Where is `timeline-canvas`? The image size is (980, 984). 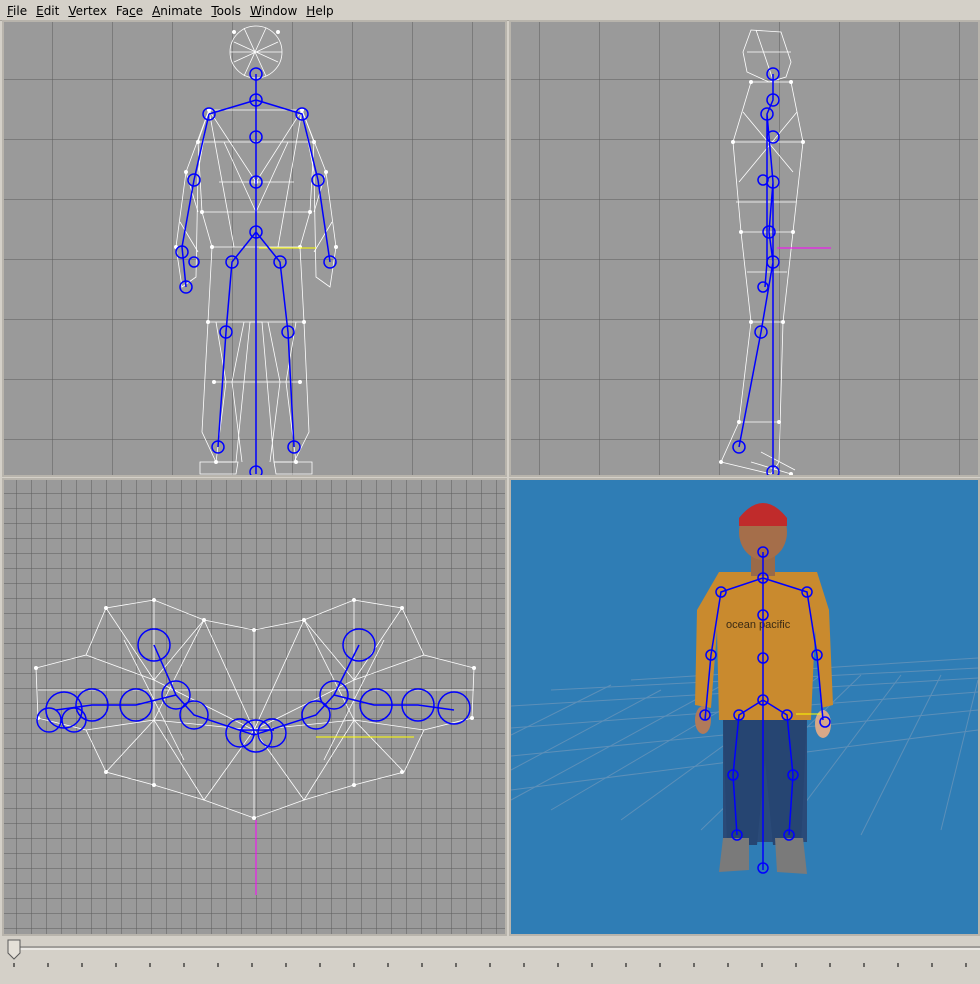
timeline-canvas is located at coordinates (490, 958).